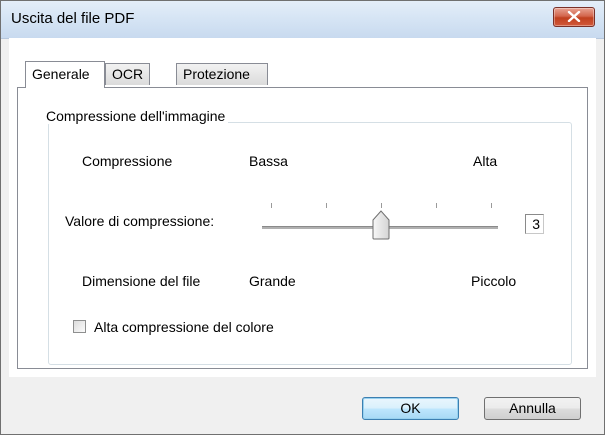 The width and height of the screenshot is (605, 435). Describe the element at coordinates (485, 161) in the screenshot. I see `high-label: Alta` at that location.